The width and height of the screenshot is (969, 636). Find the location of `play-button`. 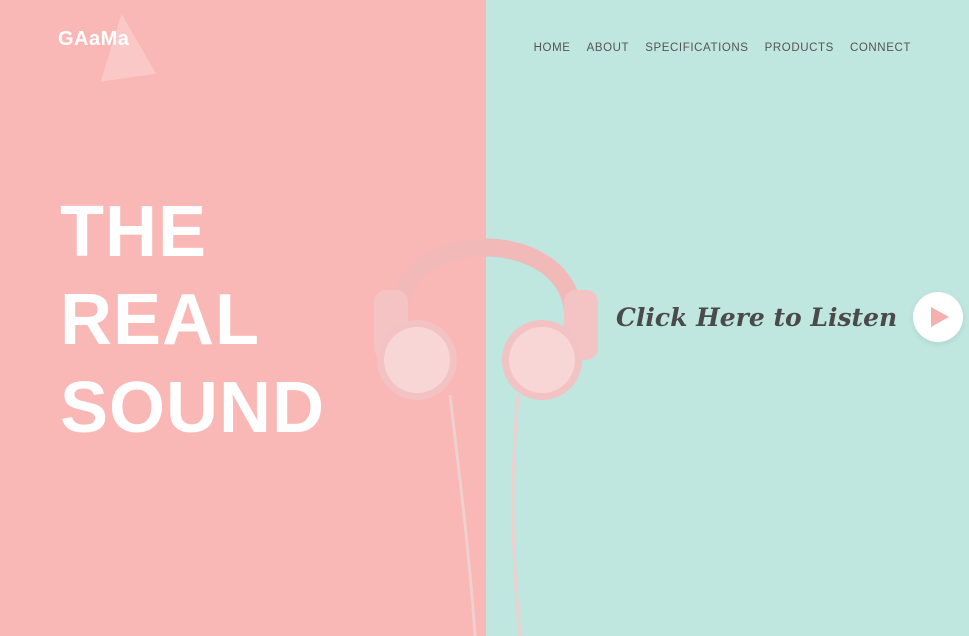

play-button is located at coordinates (938, 317).